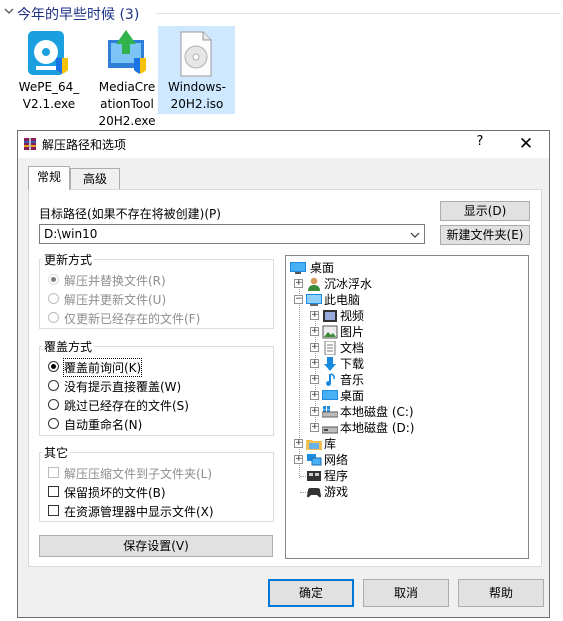 Image resolution: width=563 pixels, height=621 pixels. I want to click on music-note-icon, so click(330, 379).